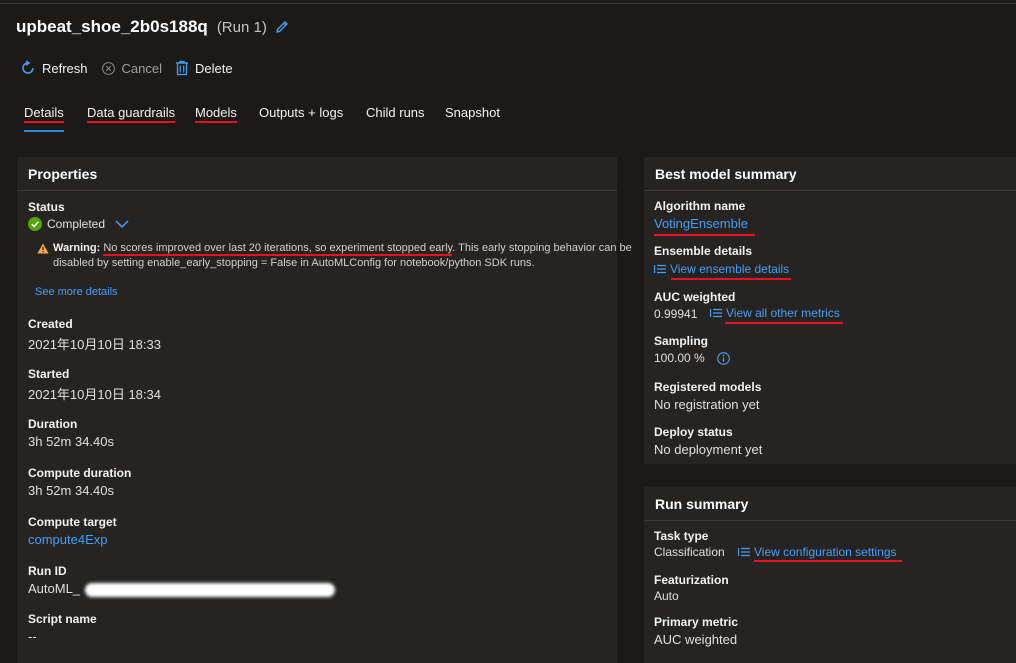 This screenshot has height=663, width=1016. I want to click on featurization-value: Auto, so click(666, 596).